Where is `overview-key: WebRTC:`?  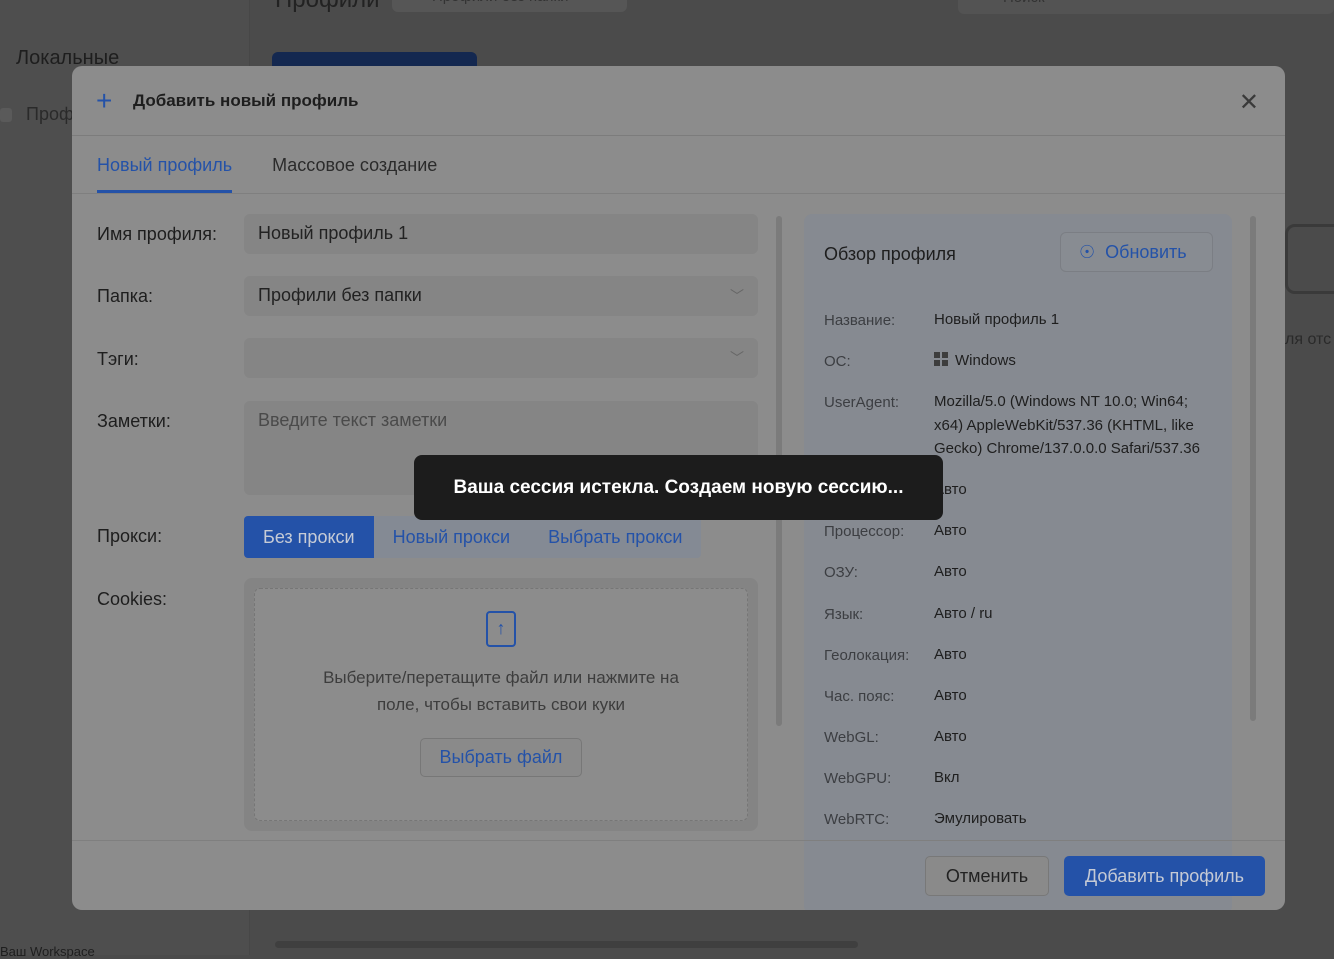 overview-key: WebRTC: is located at coordinates (857, 819).